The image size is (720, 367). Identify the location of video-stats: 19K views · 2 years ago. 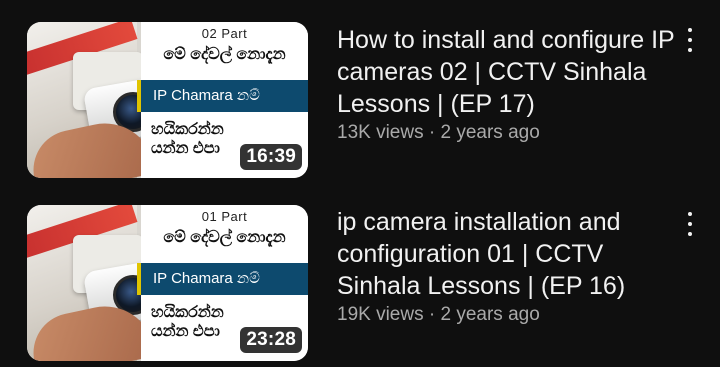
(507, 315).